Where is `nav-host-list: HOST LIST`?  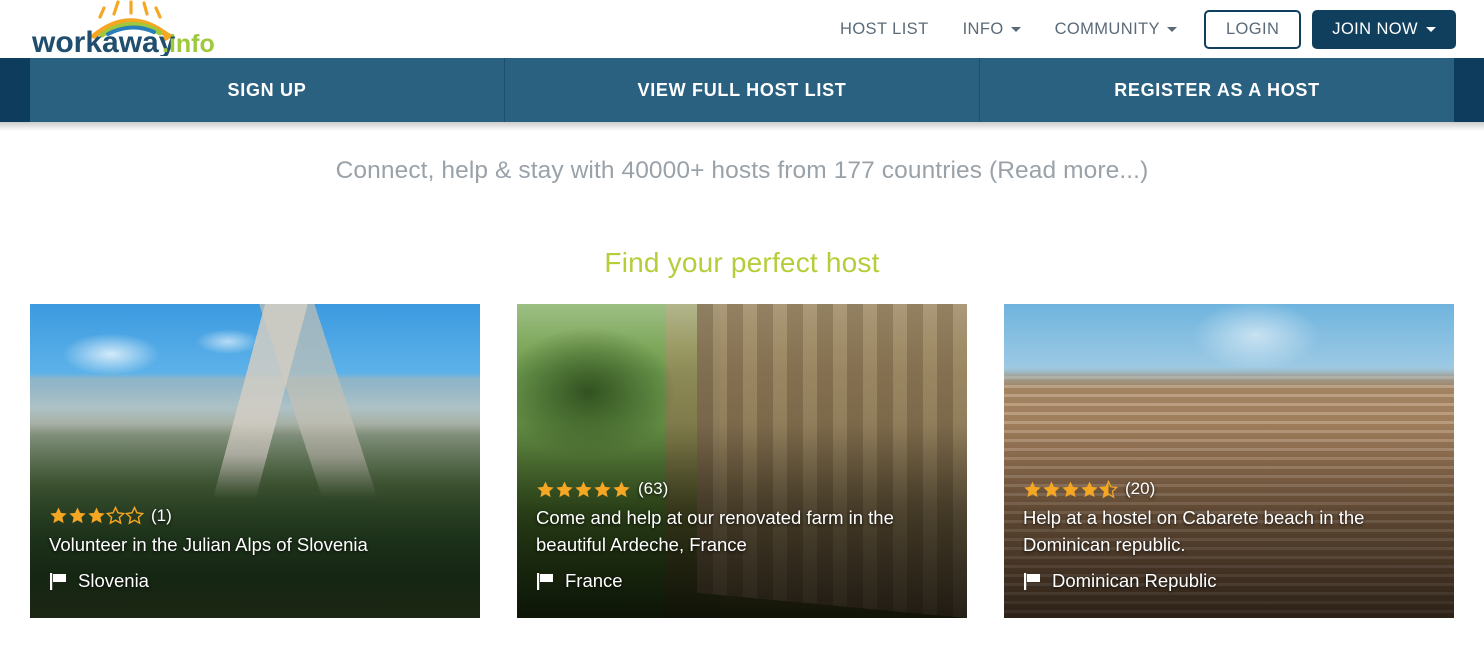
nav-host-list: HOST LIST is located at coordinates (884, 29).